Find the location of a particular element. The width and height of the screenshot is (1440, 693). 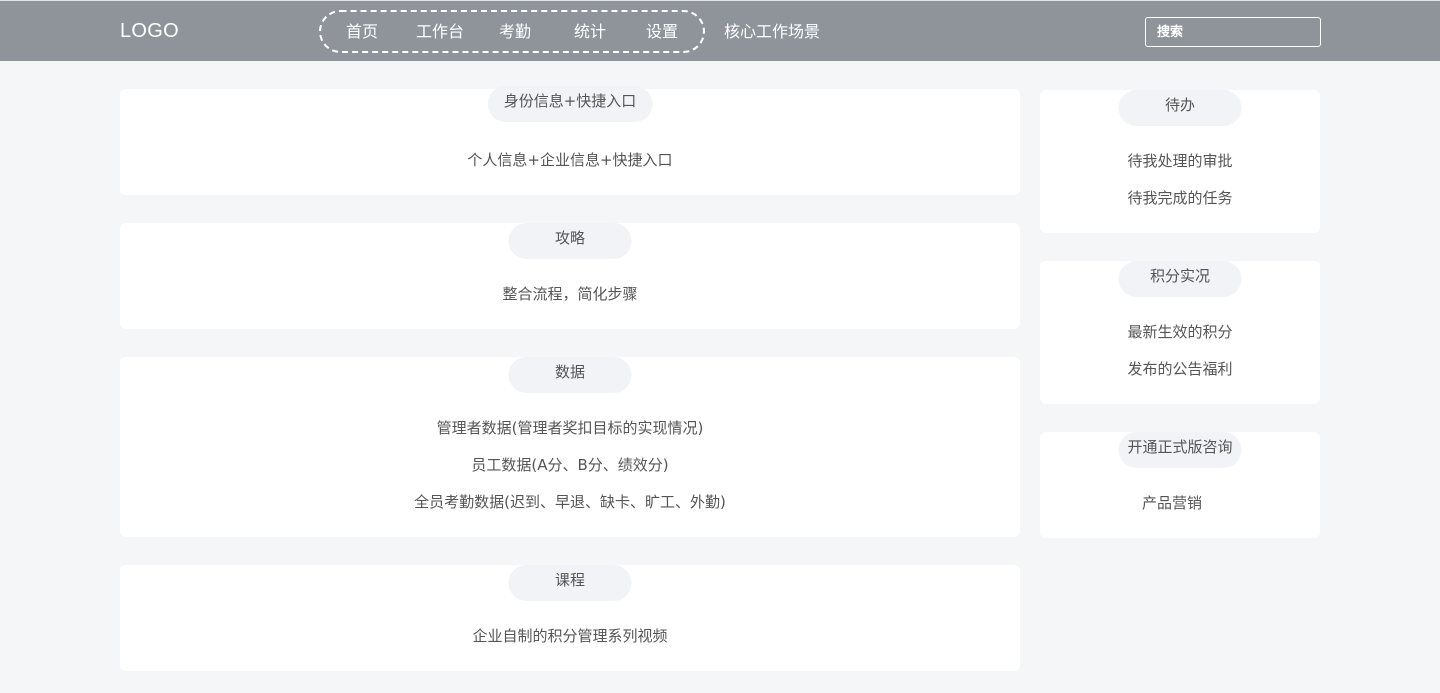

search-input is located at coordinates (1233, 32).